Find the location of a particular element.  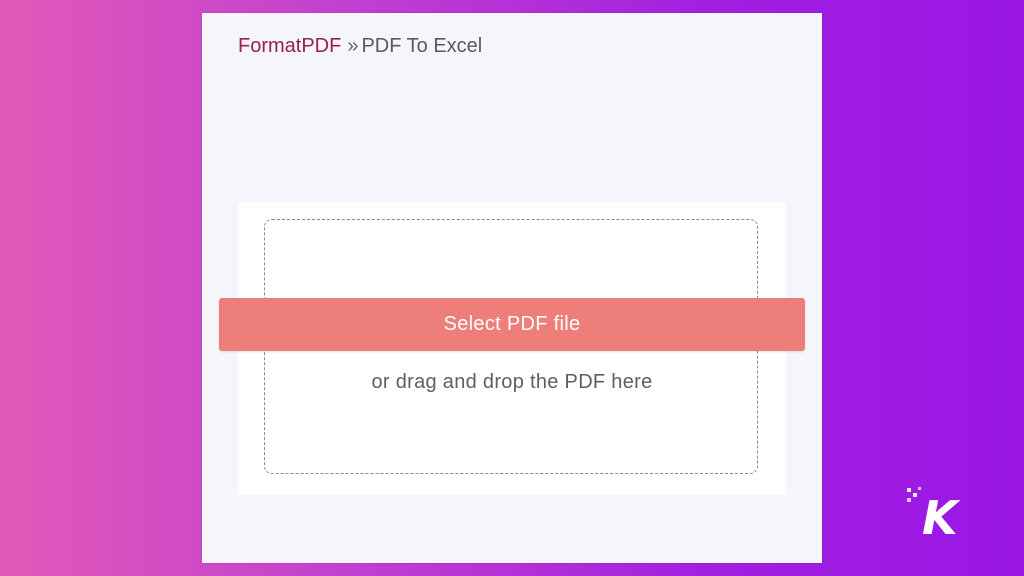

select-pdf-button: Select PDF file is located at coordinates (512, 324).